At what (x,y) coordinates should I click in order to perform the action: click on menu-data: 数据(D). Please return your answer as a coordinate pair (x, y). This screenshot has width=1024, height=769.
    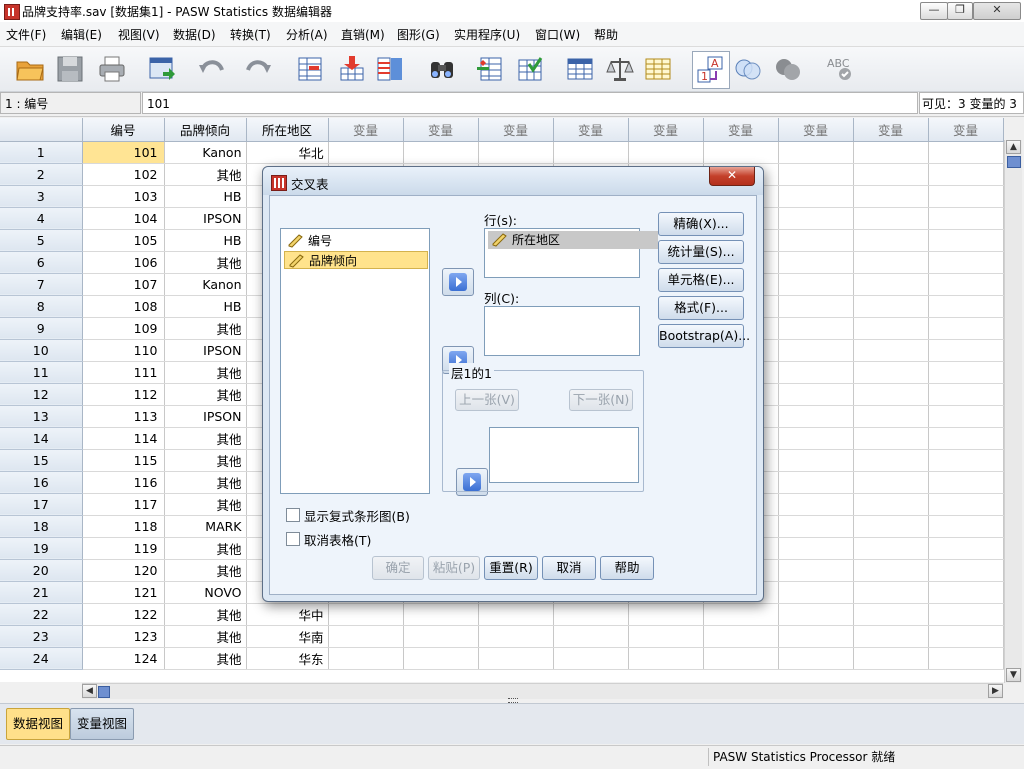
    Looking at the image, I should click on (194, 34).